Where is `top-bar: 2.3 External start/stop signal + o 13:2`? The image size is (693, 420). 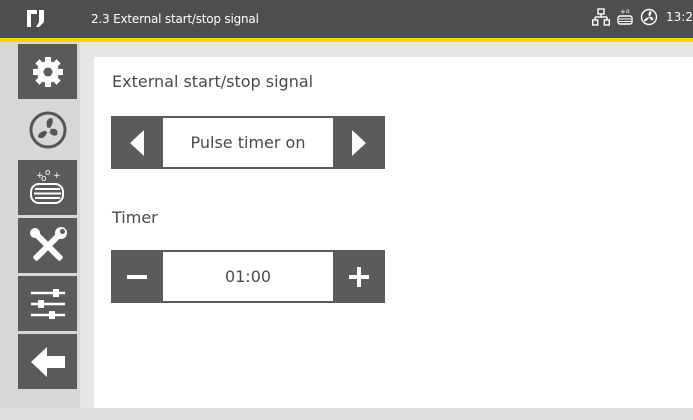
top-bar: 2.3 External start/stop signal + o 13:2 is located at coordinates (346, 21).